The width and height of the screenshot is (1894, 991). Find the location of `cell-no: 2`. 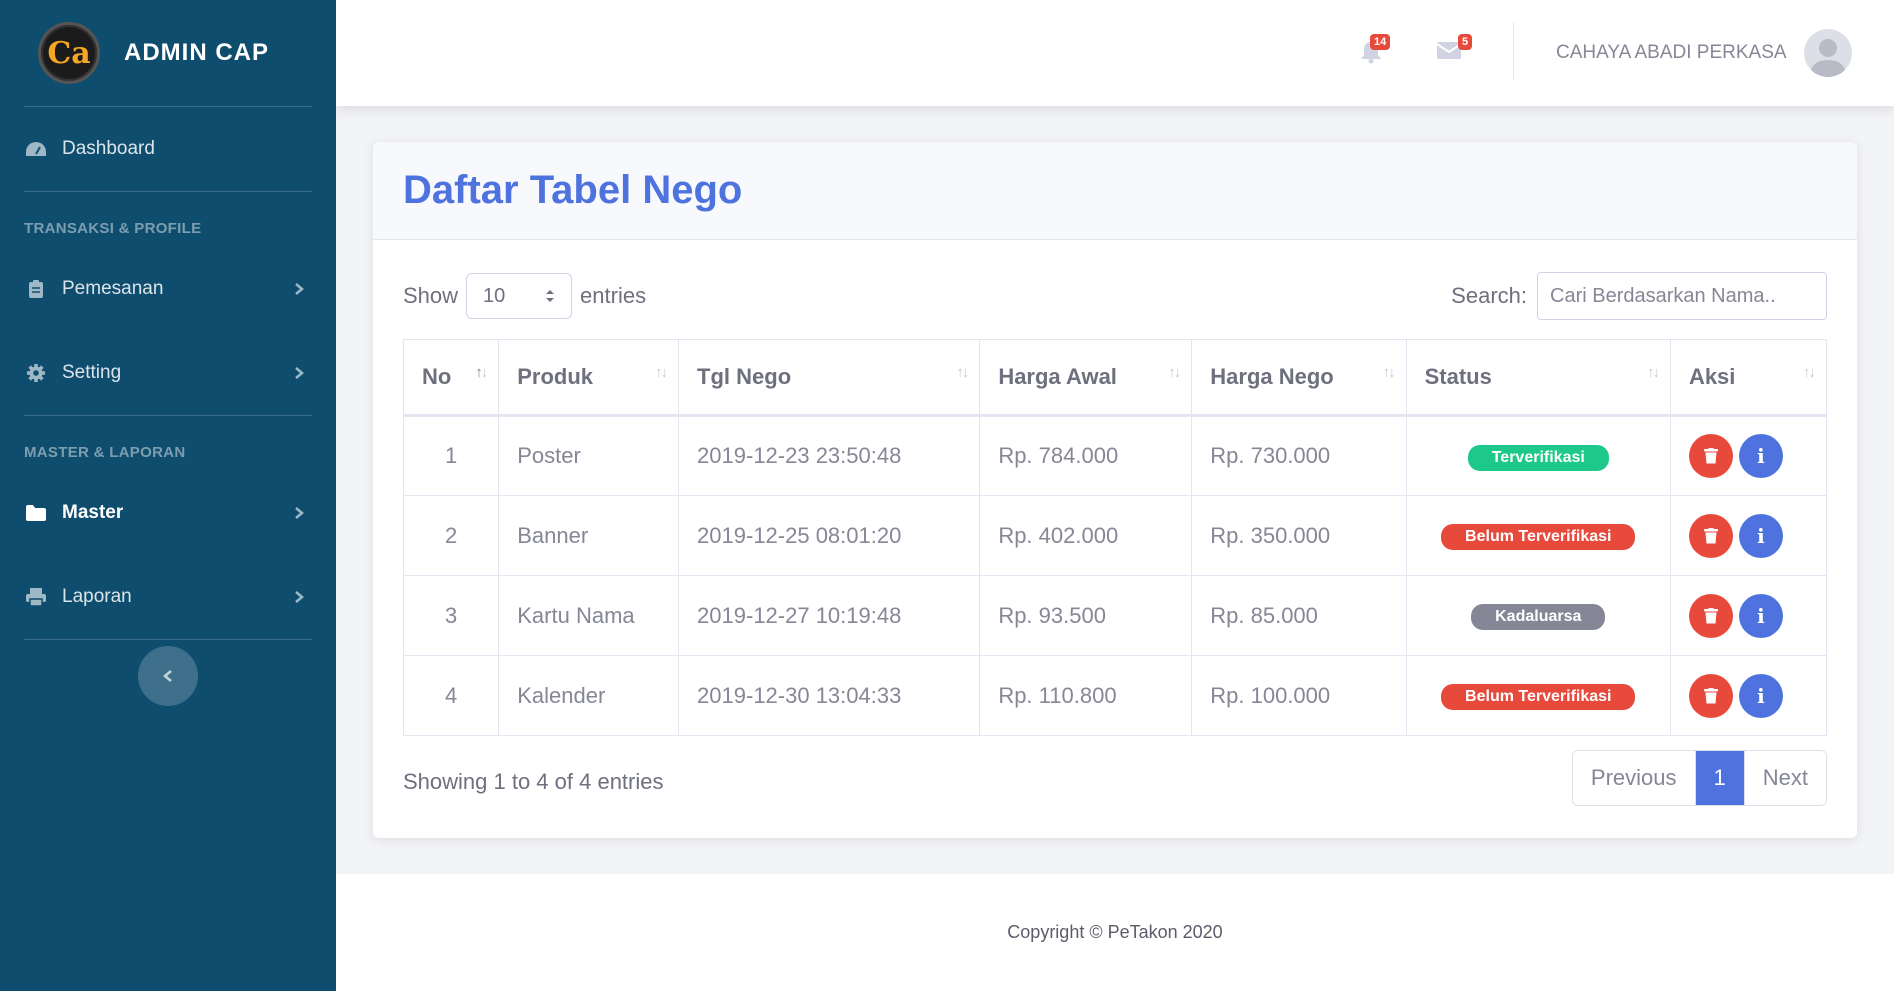

cell-no: 2 is located at coordinates (451, 535).